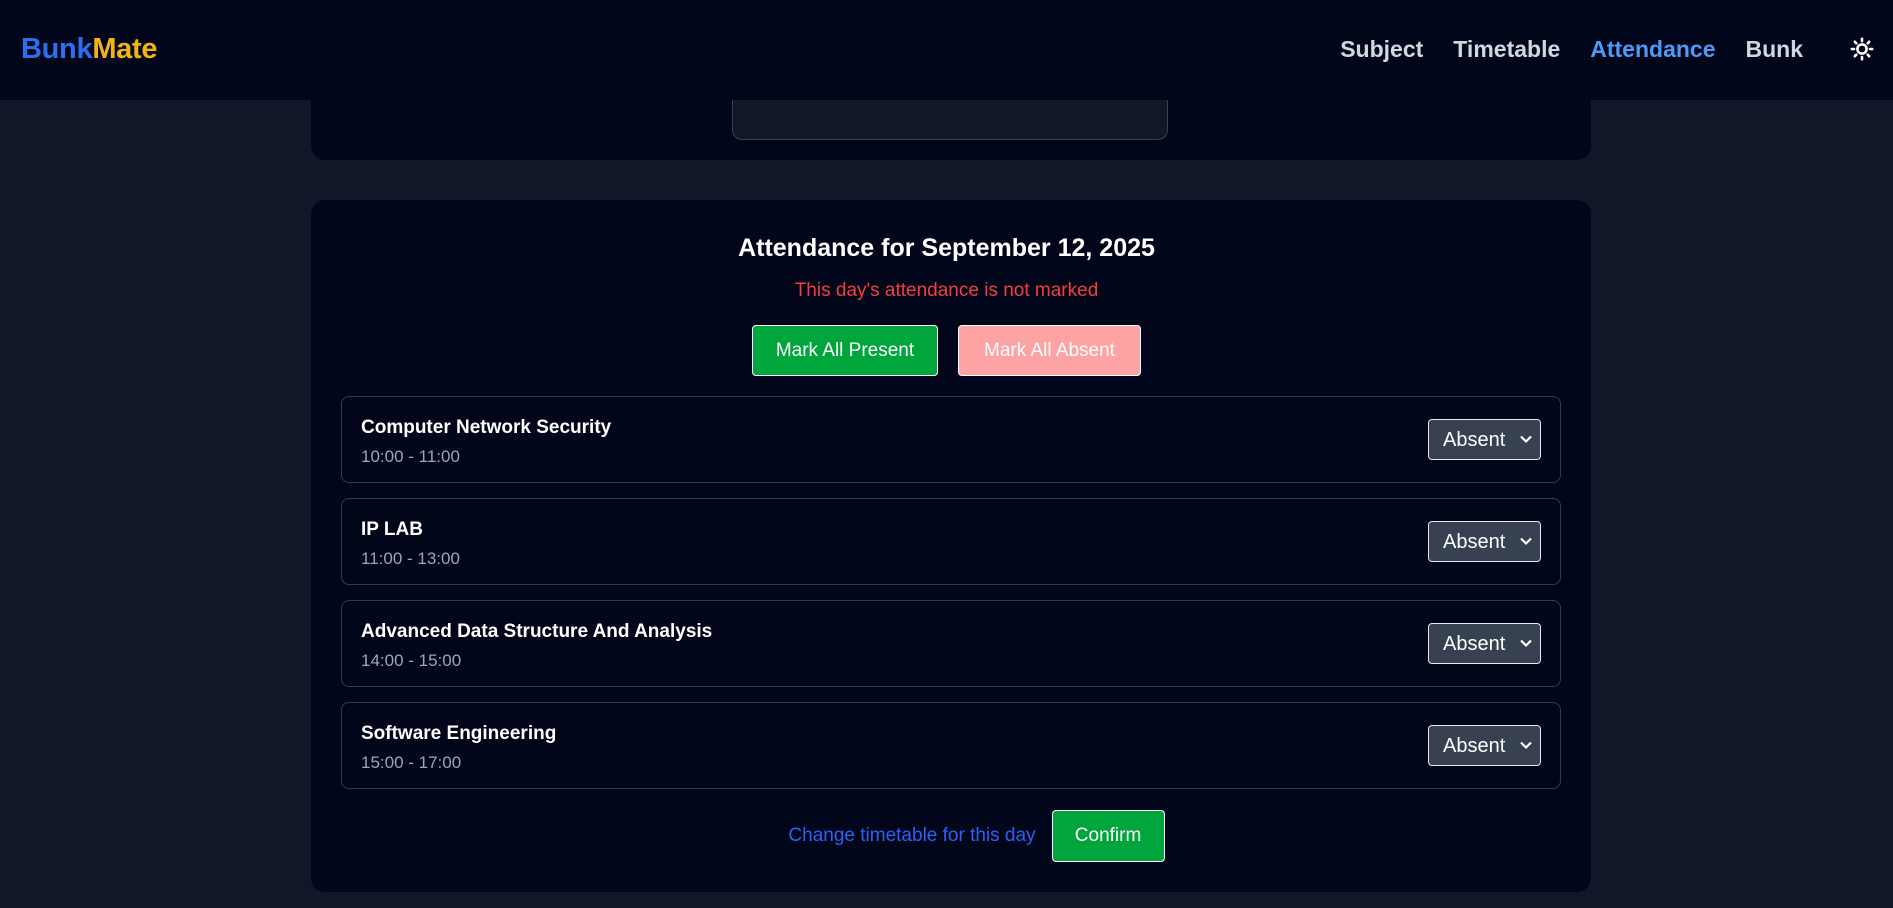  I want to click on brand-logo: BunkMate, so click(89, 49).